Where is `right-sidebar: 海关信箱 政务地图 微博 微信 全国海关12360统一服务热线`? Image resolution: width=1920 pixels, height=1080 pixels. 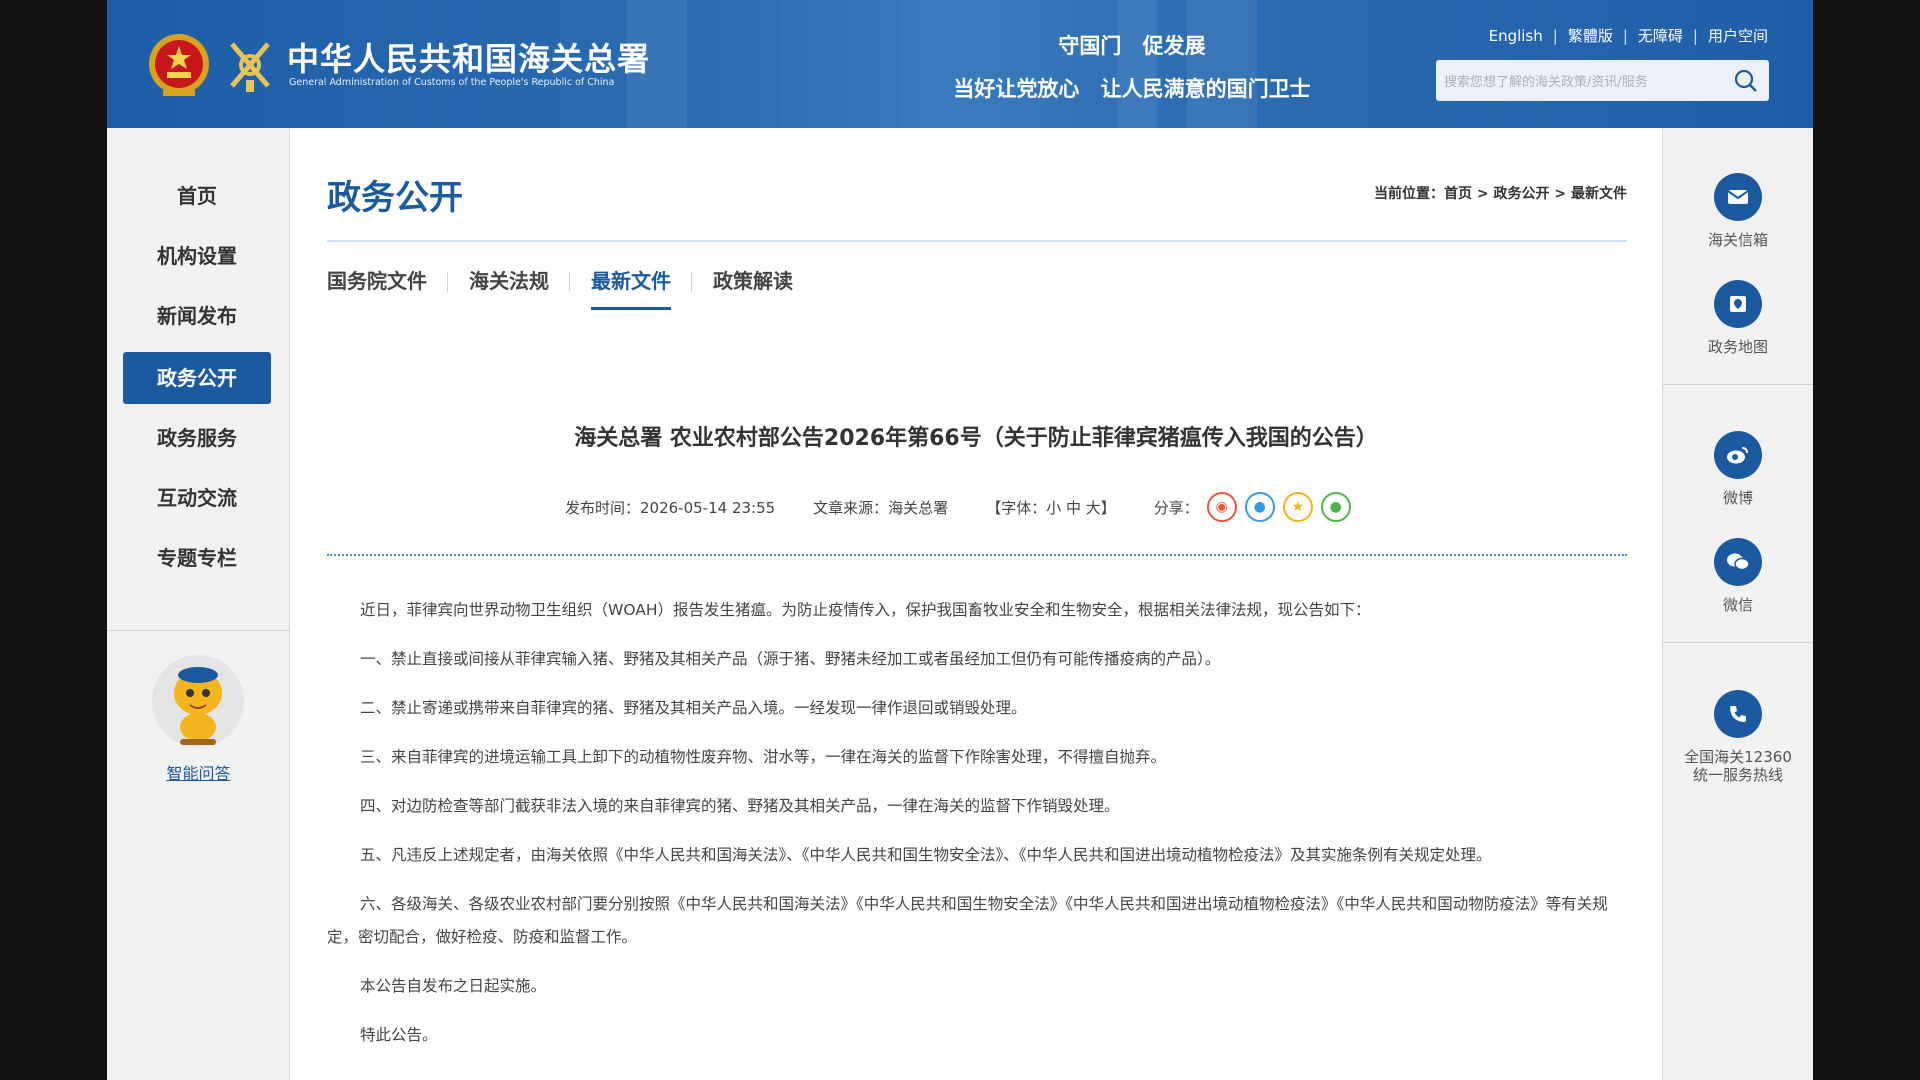 right-sidebar: 海关信箱 政务地图 微博 微信 全国海关12360统一服务热线 is located at coordinates (1737, 604).